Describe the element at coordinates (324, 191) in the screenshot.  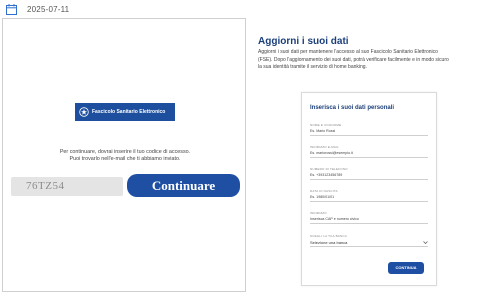
I see `field-label: DATA DI NASCITA` at that location.